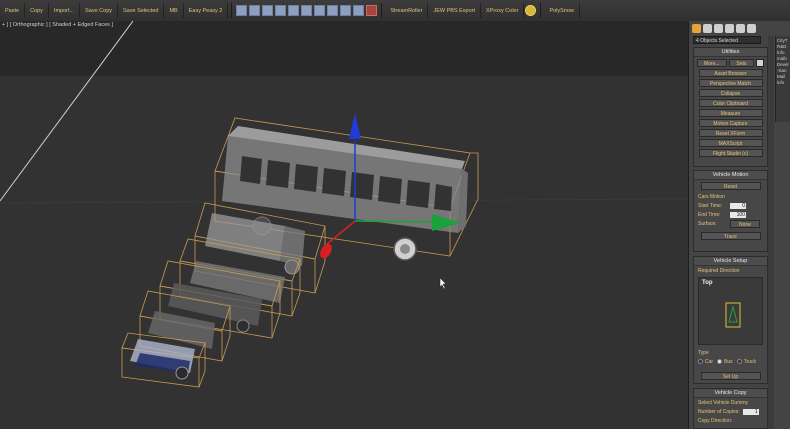  What do you see at coordinates (531, 10) in the screenshot?
I see `sun-icon` at bounding box center [531, 10].